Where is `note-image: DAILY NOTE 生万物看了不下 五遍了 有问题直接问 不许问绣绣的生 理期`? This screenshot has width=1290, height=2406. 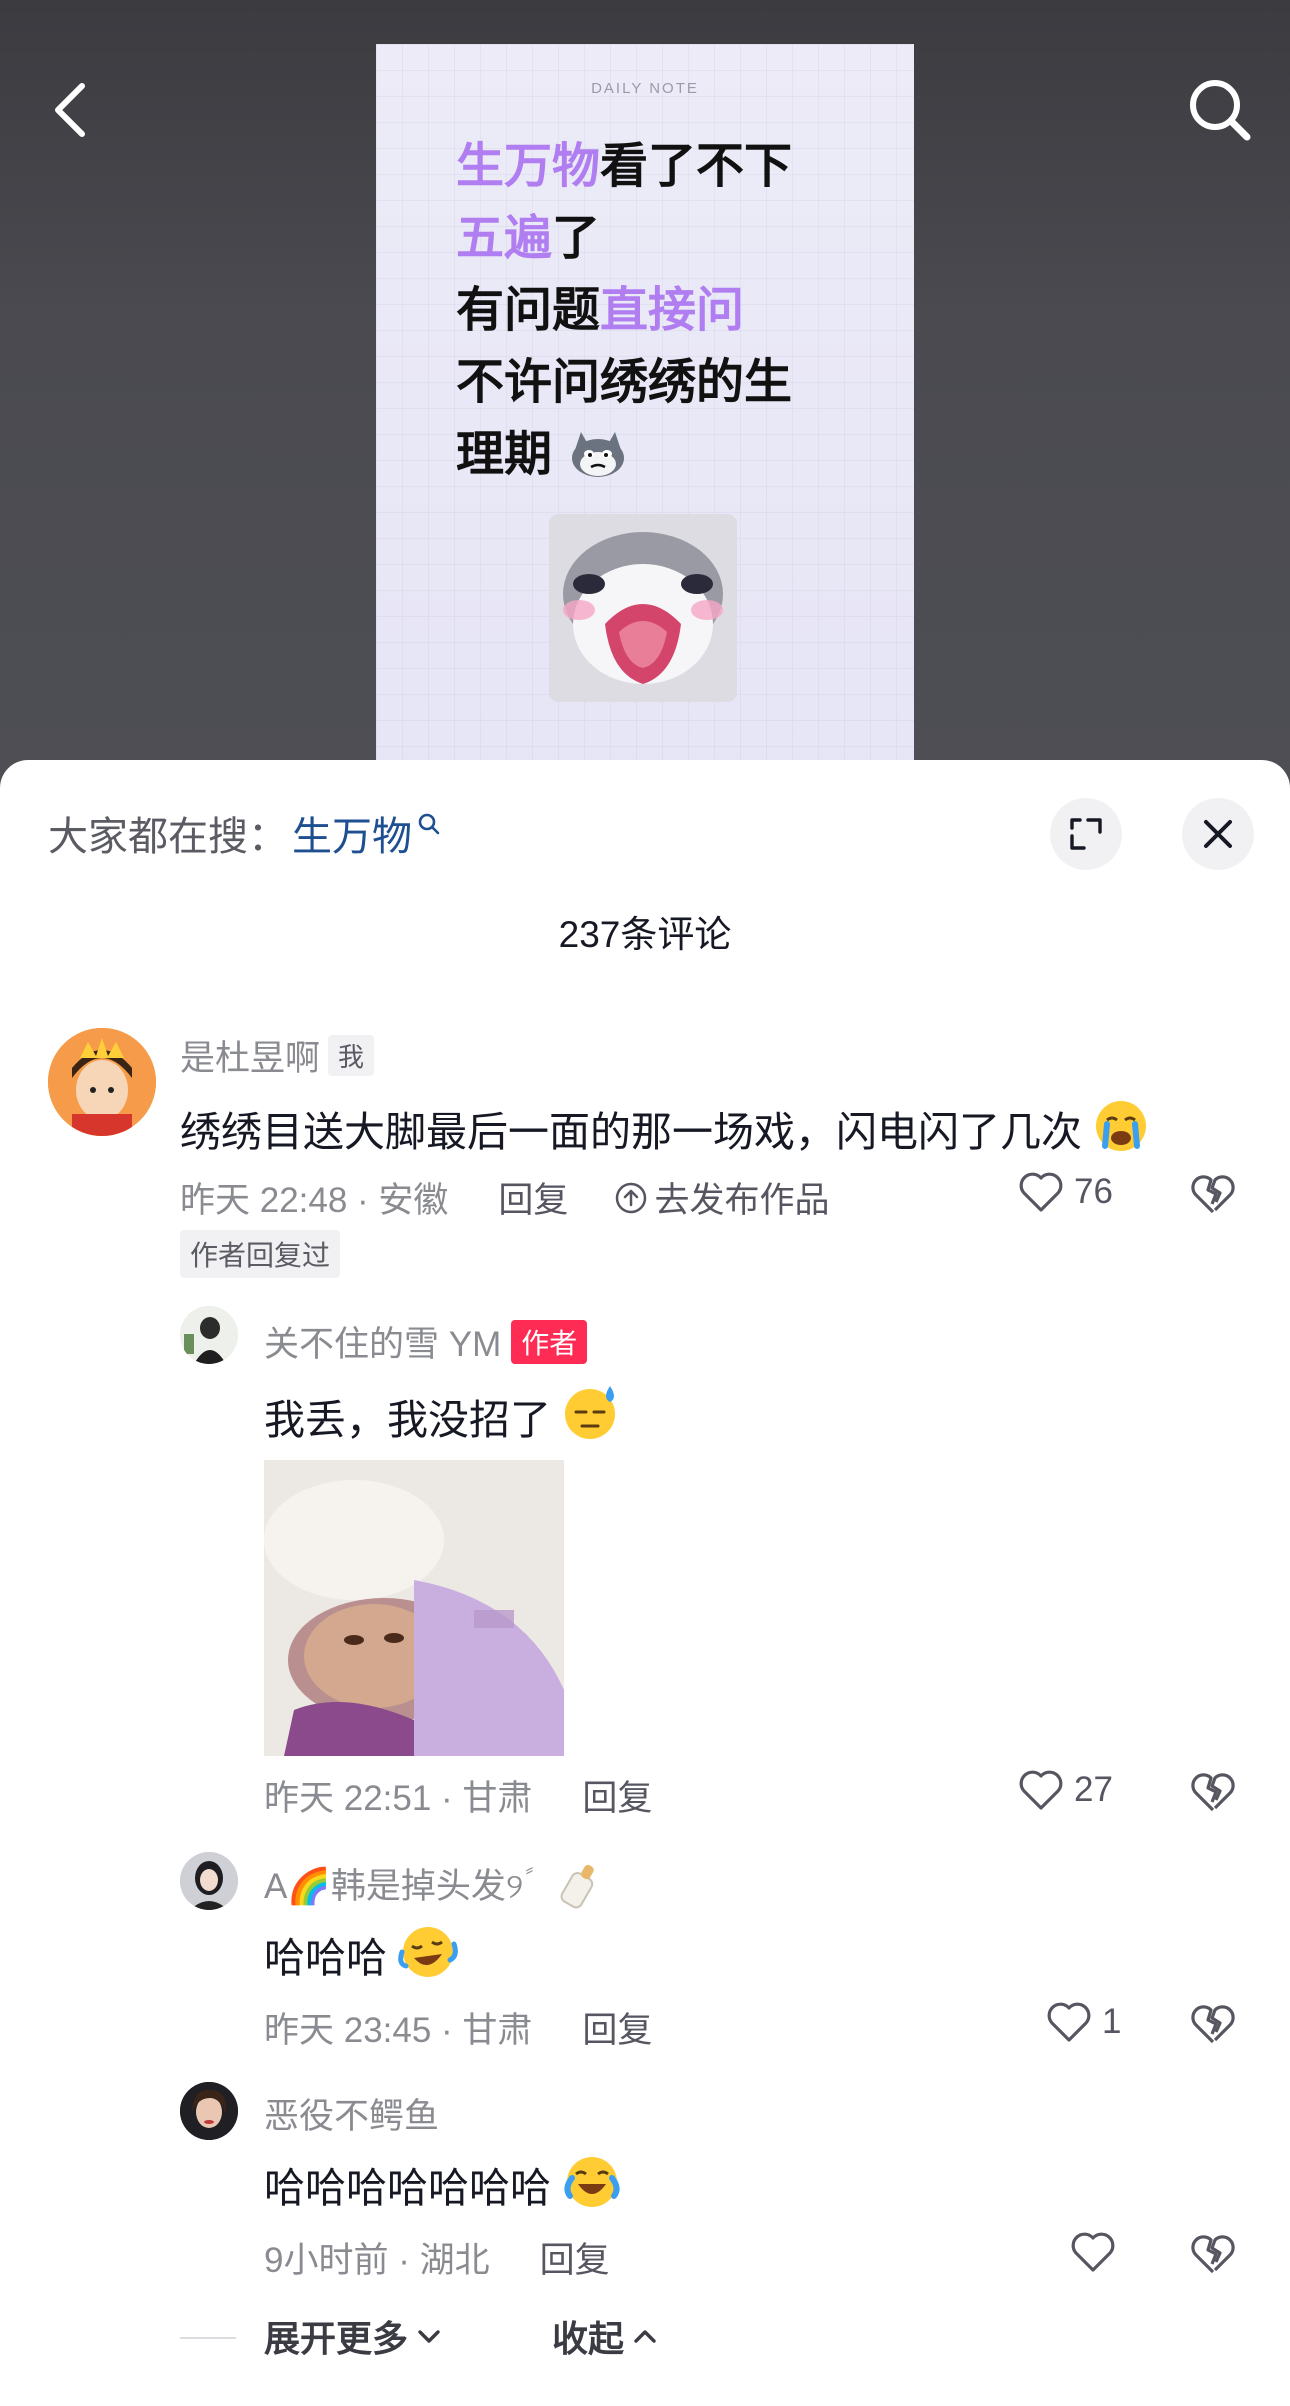
note-image: DAILY NOTE 生万物看了不下 五遍了 有问题直接问 不许问绣绣的生 理期 is located at coordinates (645, 422).